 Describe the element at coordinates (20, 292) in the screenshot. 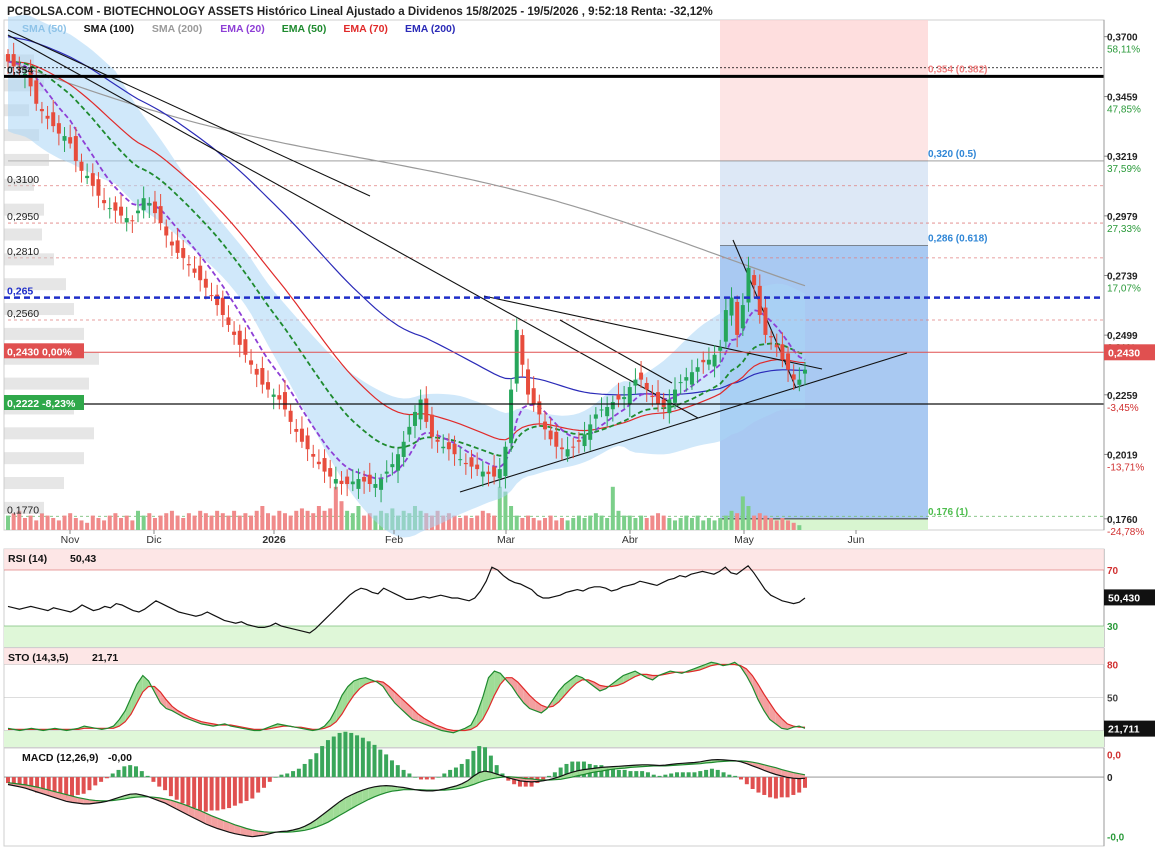

I see `left-label-4: 0,265` at that location.